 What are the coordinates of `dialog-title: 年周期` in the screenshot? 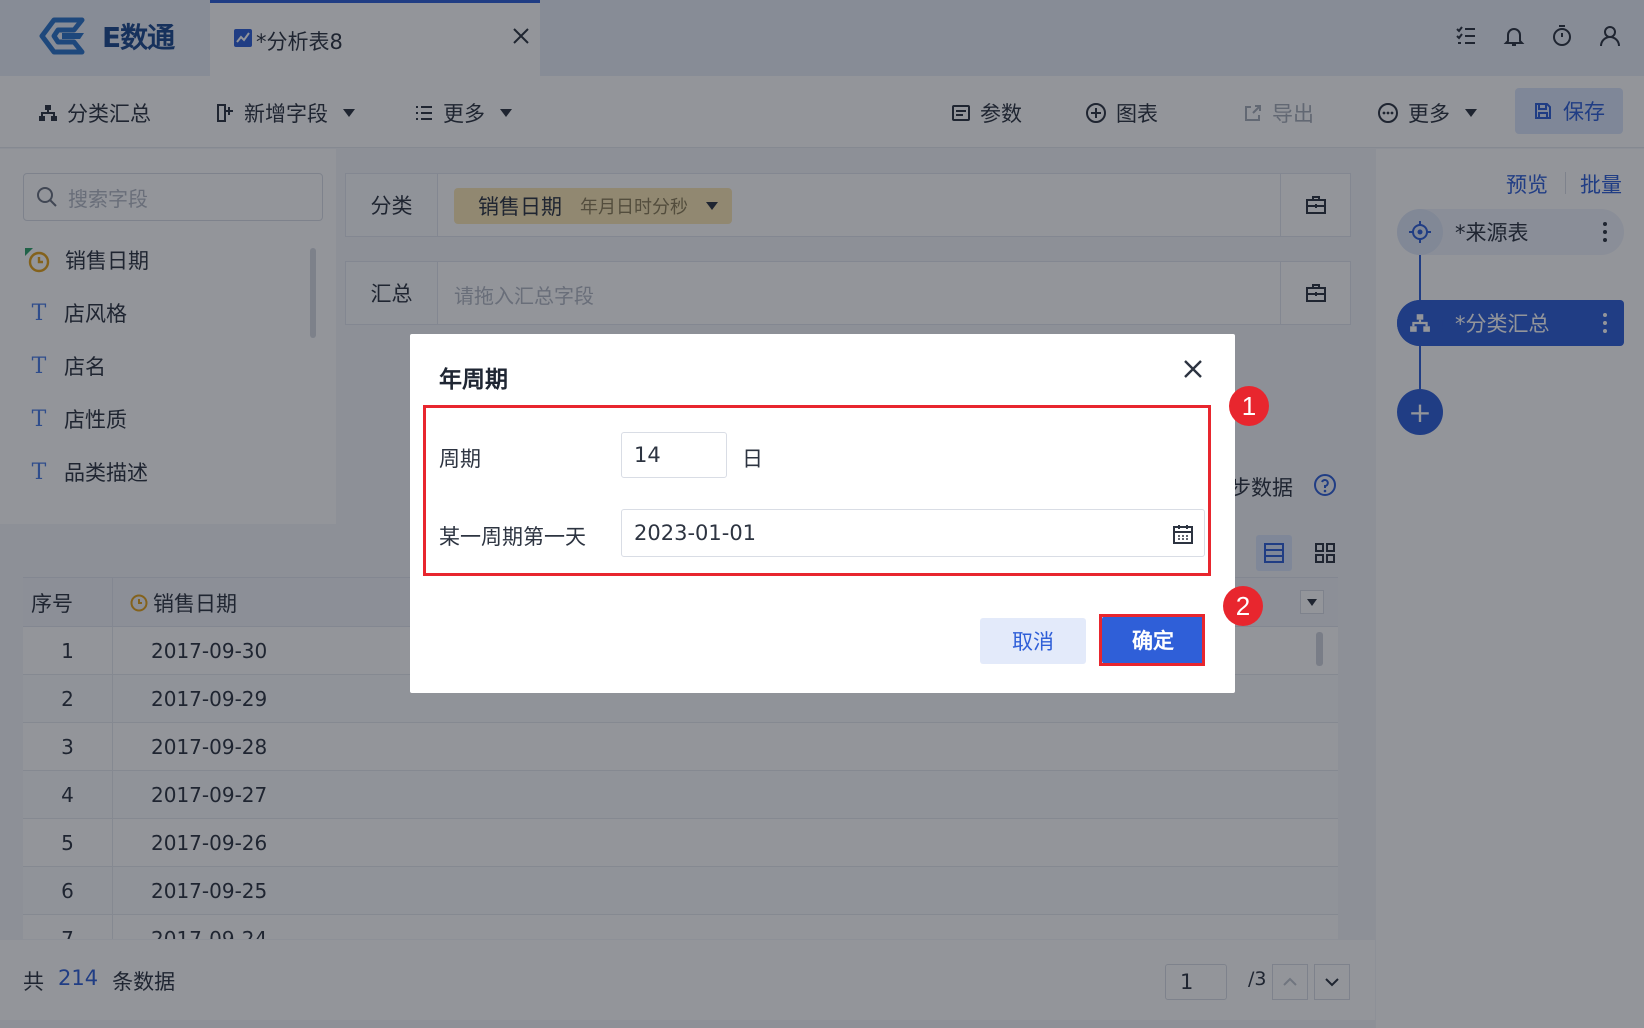 It's located at (473, 380).